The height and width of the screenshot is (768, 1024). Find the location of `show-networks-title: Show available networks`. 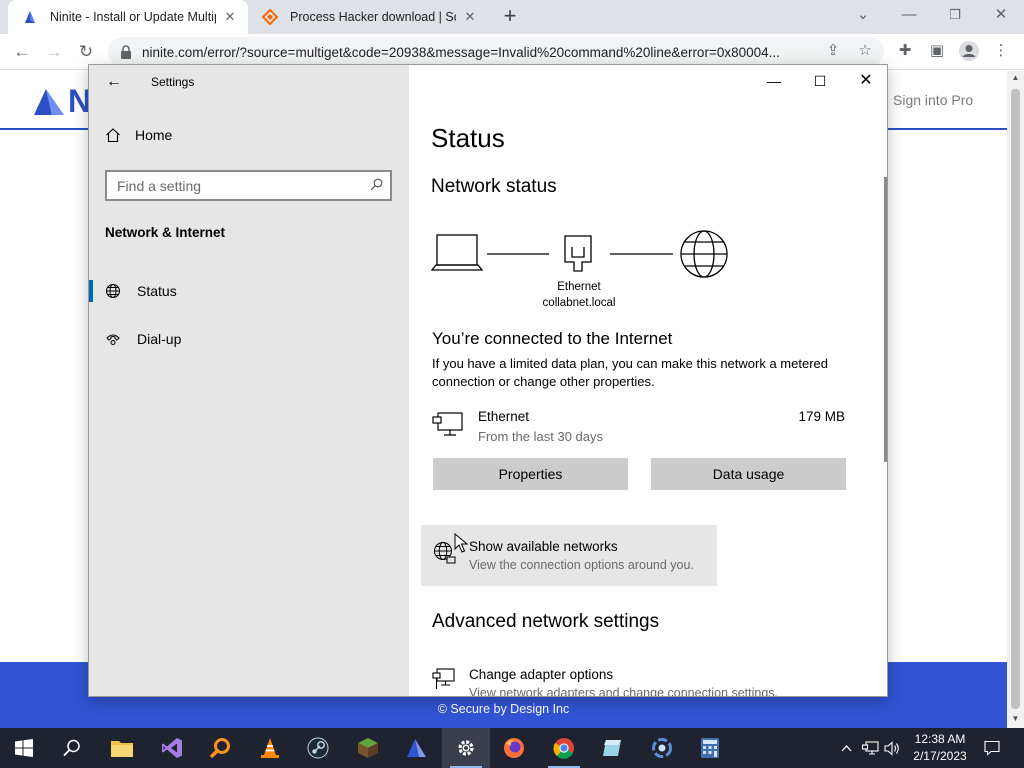

show-networks-title: Show available networks is located at coordinates (543, 546).